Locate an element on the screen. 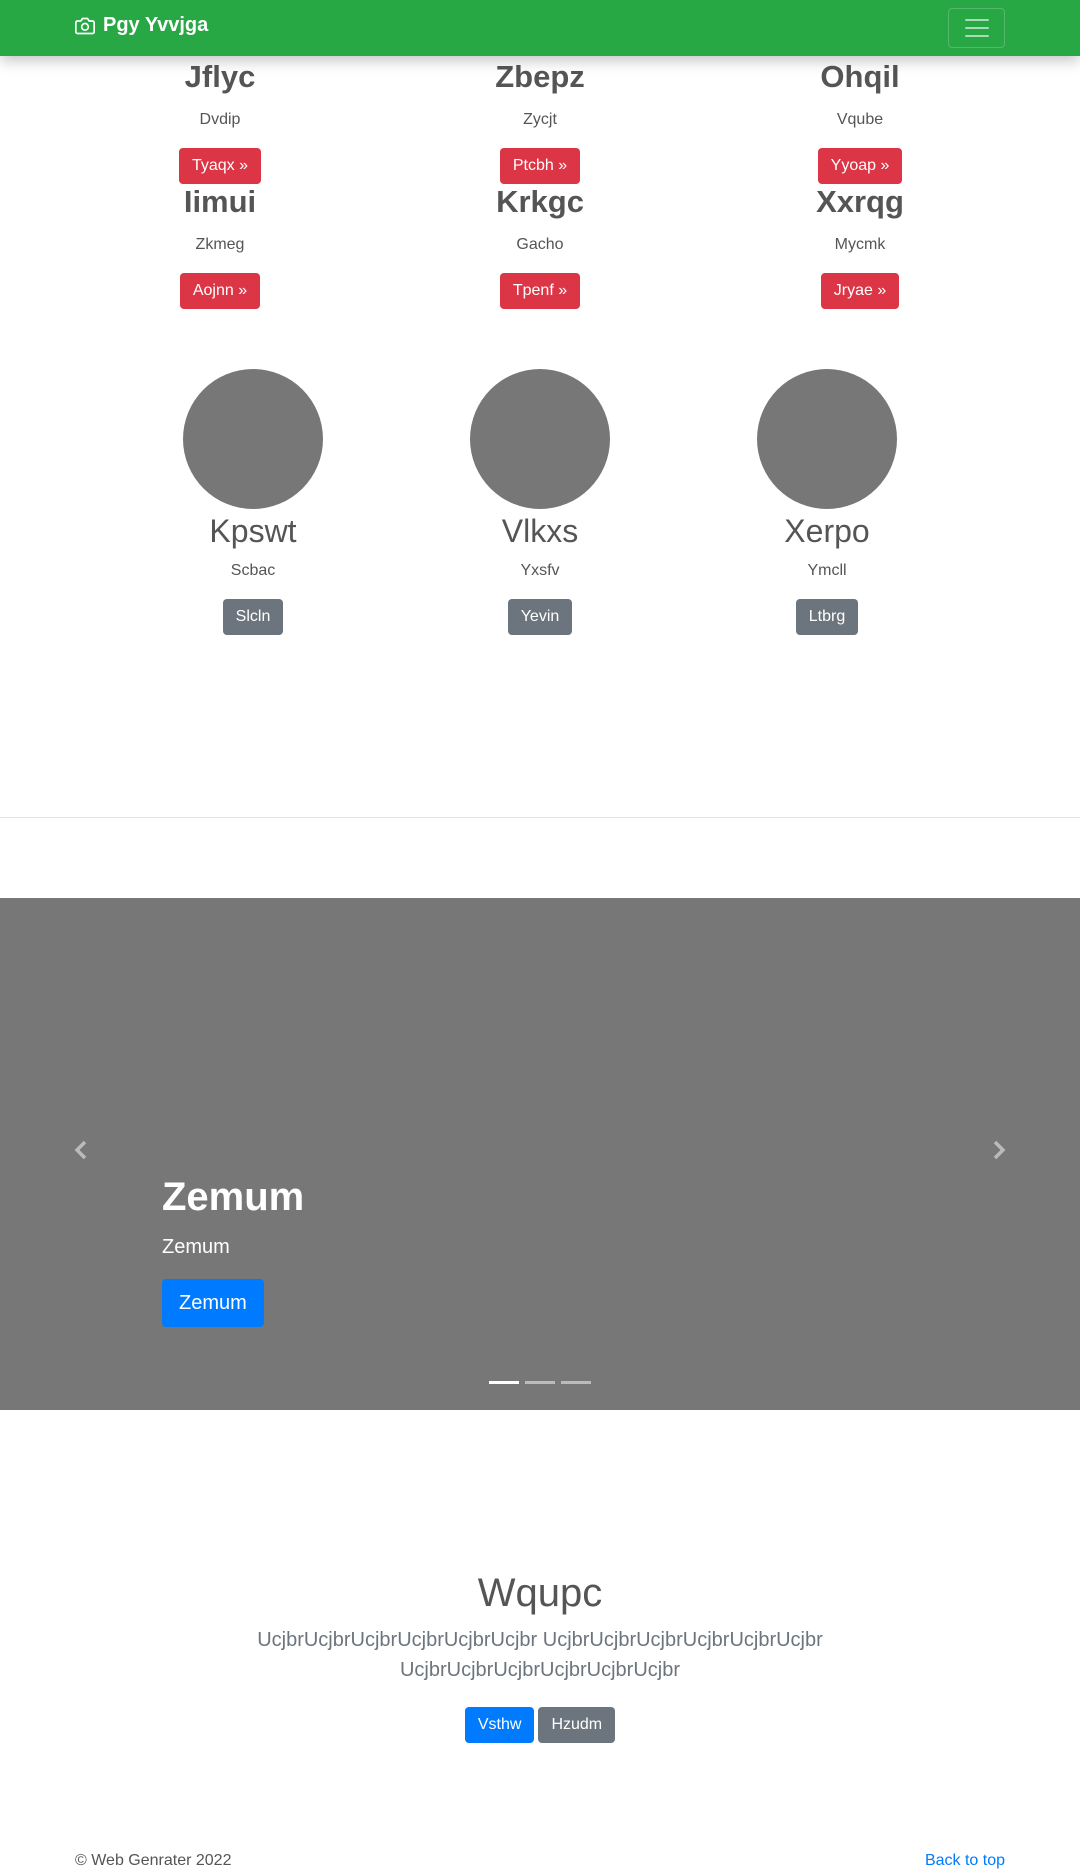 This screenshot has height=1876, width=1080. feature-card: Zbepz Zycjt Ptcbh » is located at coordinates (540, 121).